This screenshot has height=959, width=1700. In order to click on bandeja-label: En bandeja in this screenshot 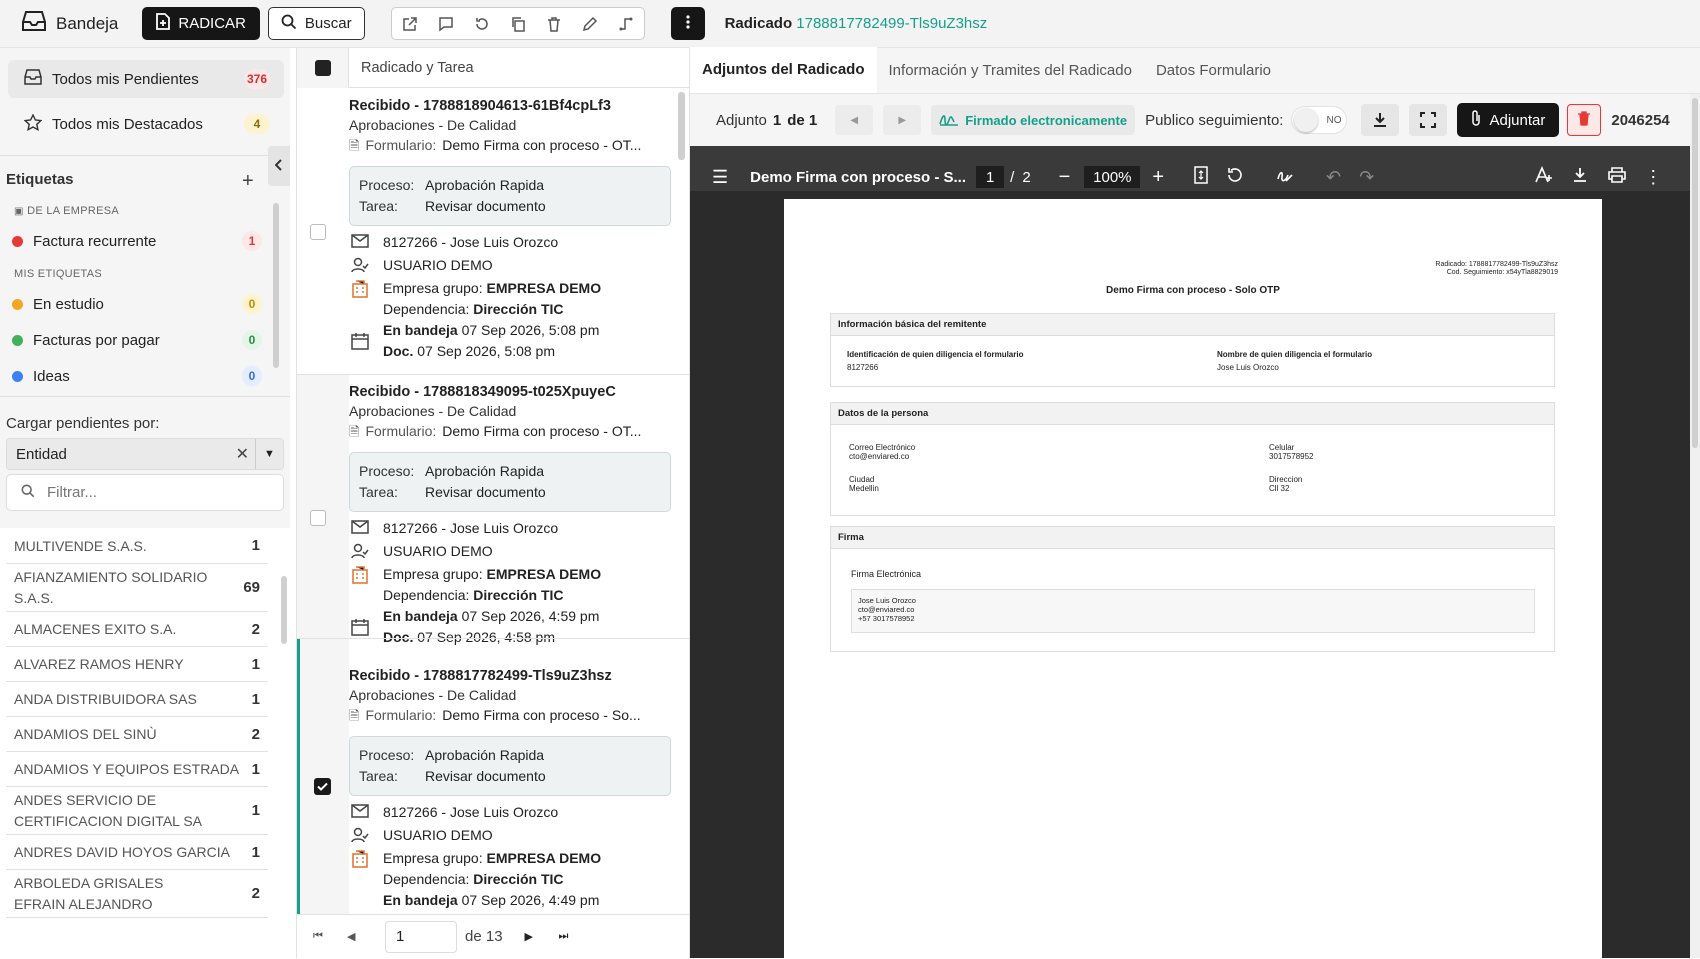, I will do `click(420, 616)`.